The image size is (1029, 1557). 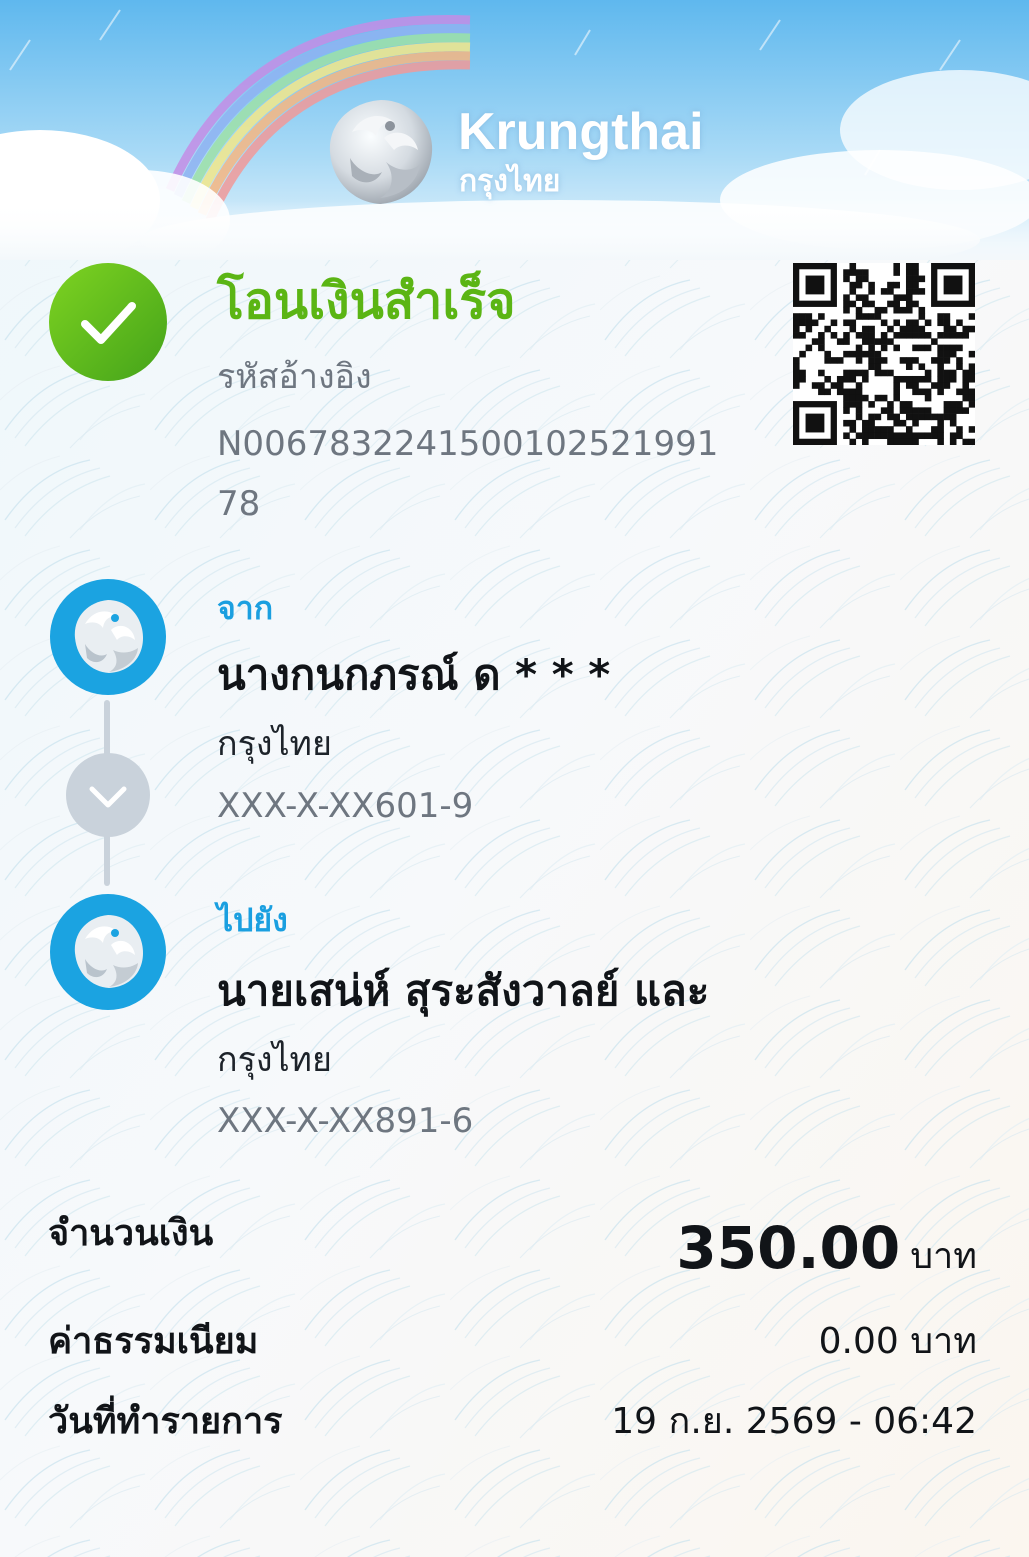 What do you see at coordinates (252, 920) in the screenshot?
I see `to-label: ไปยัง` at bounding box center [252, 920].